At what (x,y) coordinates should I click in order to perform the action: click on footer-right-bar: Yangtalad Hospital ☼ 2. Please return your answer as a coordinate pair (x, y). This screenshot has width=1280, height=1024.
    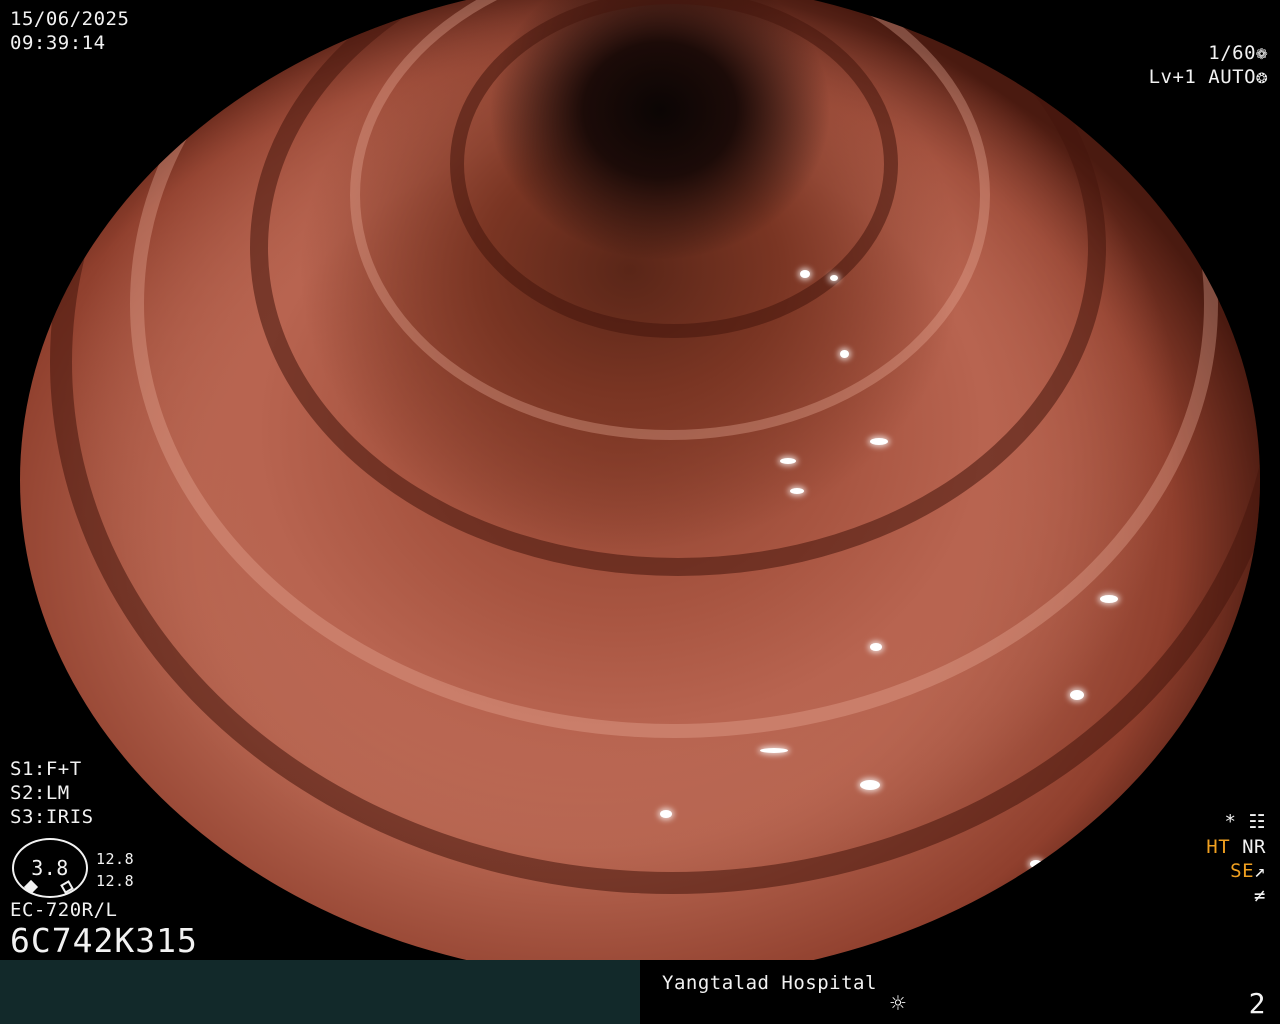
    Looking at the image, I should click on (960, 992).